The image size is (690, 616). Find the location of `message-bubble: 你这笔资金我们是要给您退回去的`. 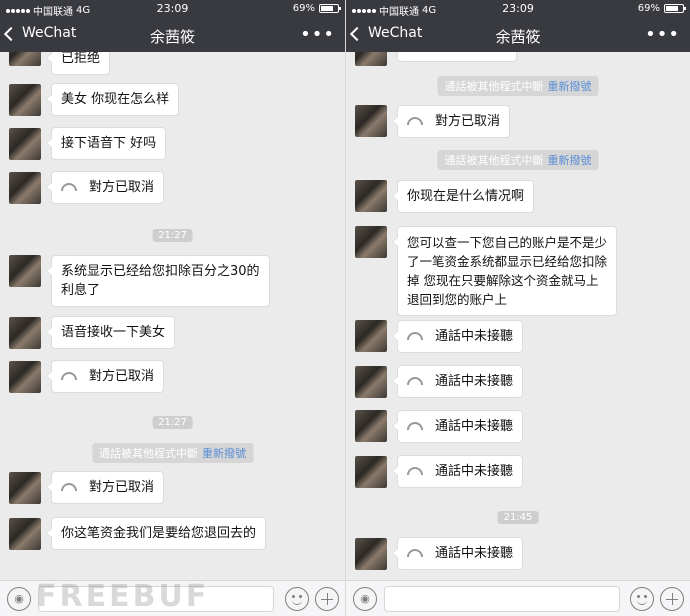

message-bubble: 你这笔资金我们是要给您退回去的 is located at coordinates (156, 533).